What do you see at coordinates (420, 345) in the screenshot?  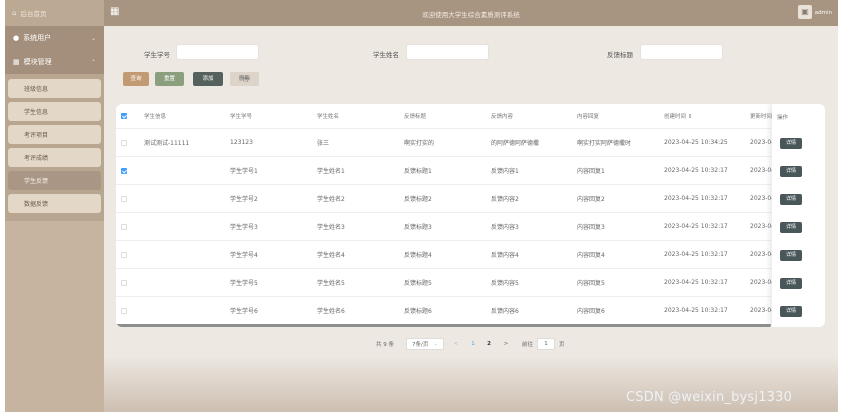 I see `page-size-value: 7条/页` at bounding box center [420, 345].